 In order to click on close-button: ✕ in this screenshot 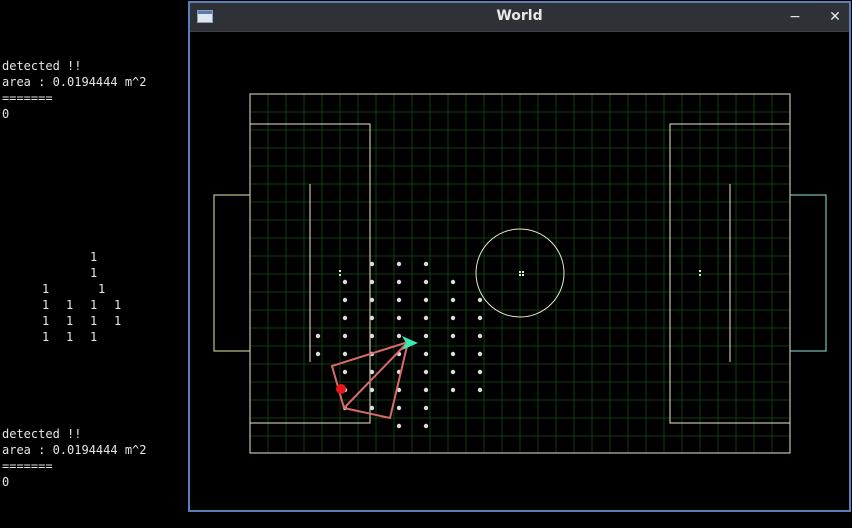, I will do `click(835, 17)`.